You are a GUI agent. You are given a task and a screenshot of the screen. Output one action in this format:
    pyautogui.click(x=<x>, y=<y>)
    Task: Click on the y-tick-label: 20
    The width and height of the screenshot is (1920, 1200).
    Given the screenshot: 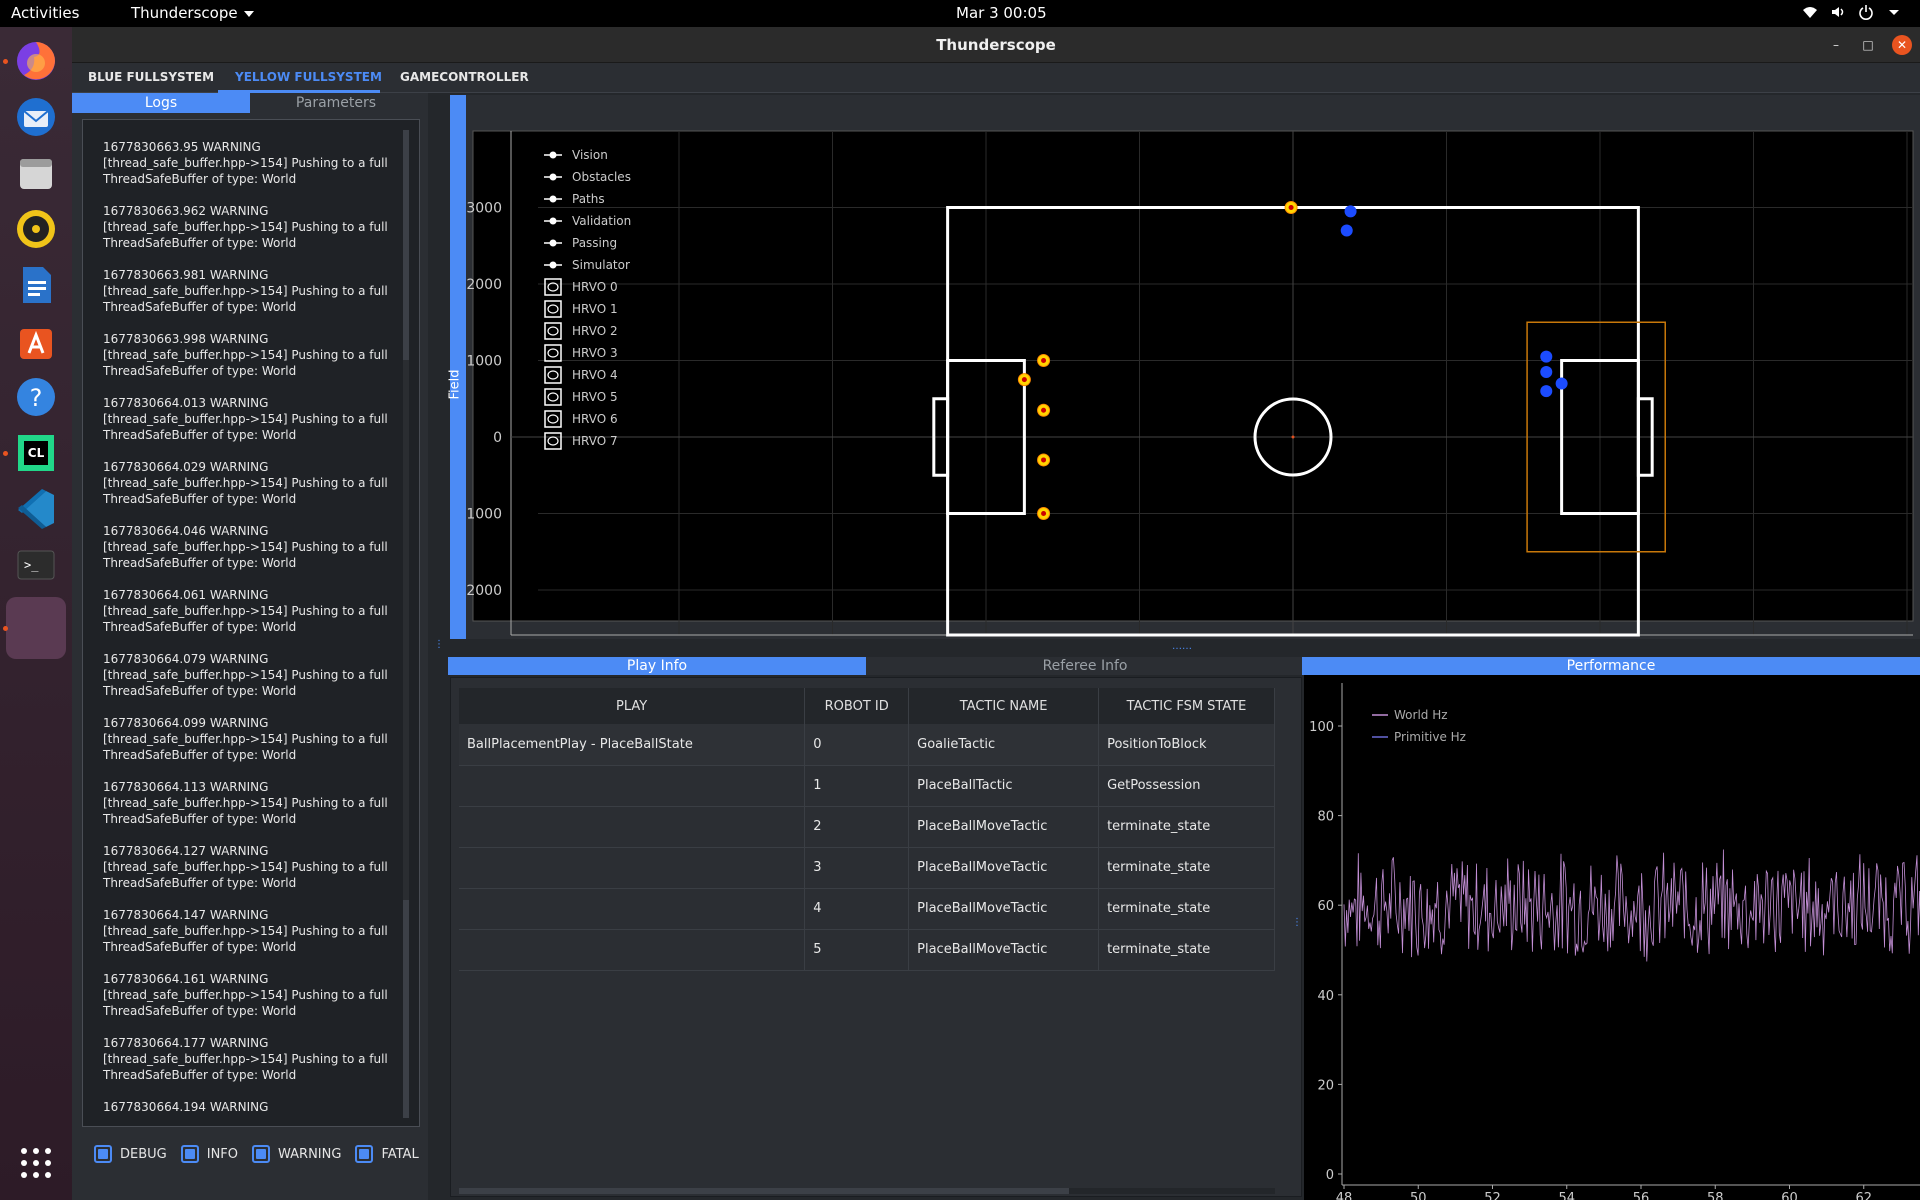 What is the action you would take?
    pyautogui.click(x=1325, y=1085)
    